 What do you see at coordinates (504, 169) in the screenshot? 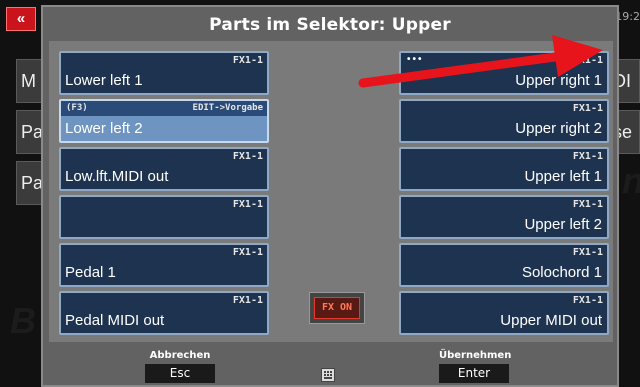
I see `slot-upper-left-1: FX1-1 Upper left 1` at bounding box center [504, 169].